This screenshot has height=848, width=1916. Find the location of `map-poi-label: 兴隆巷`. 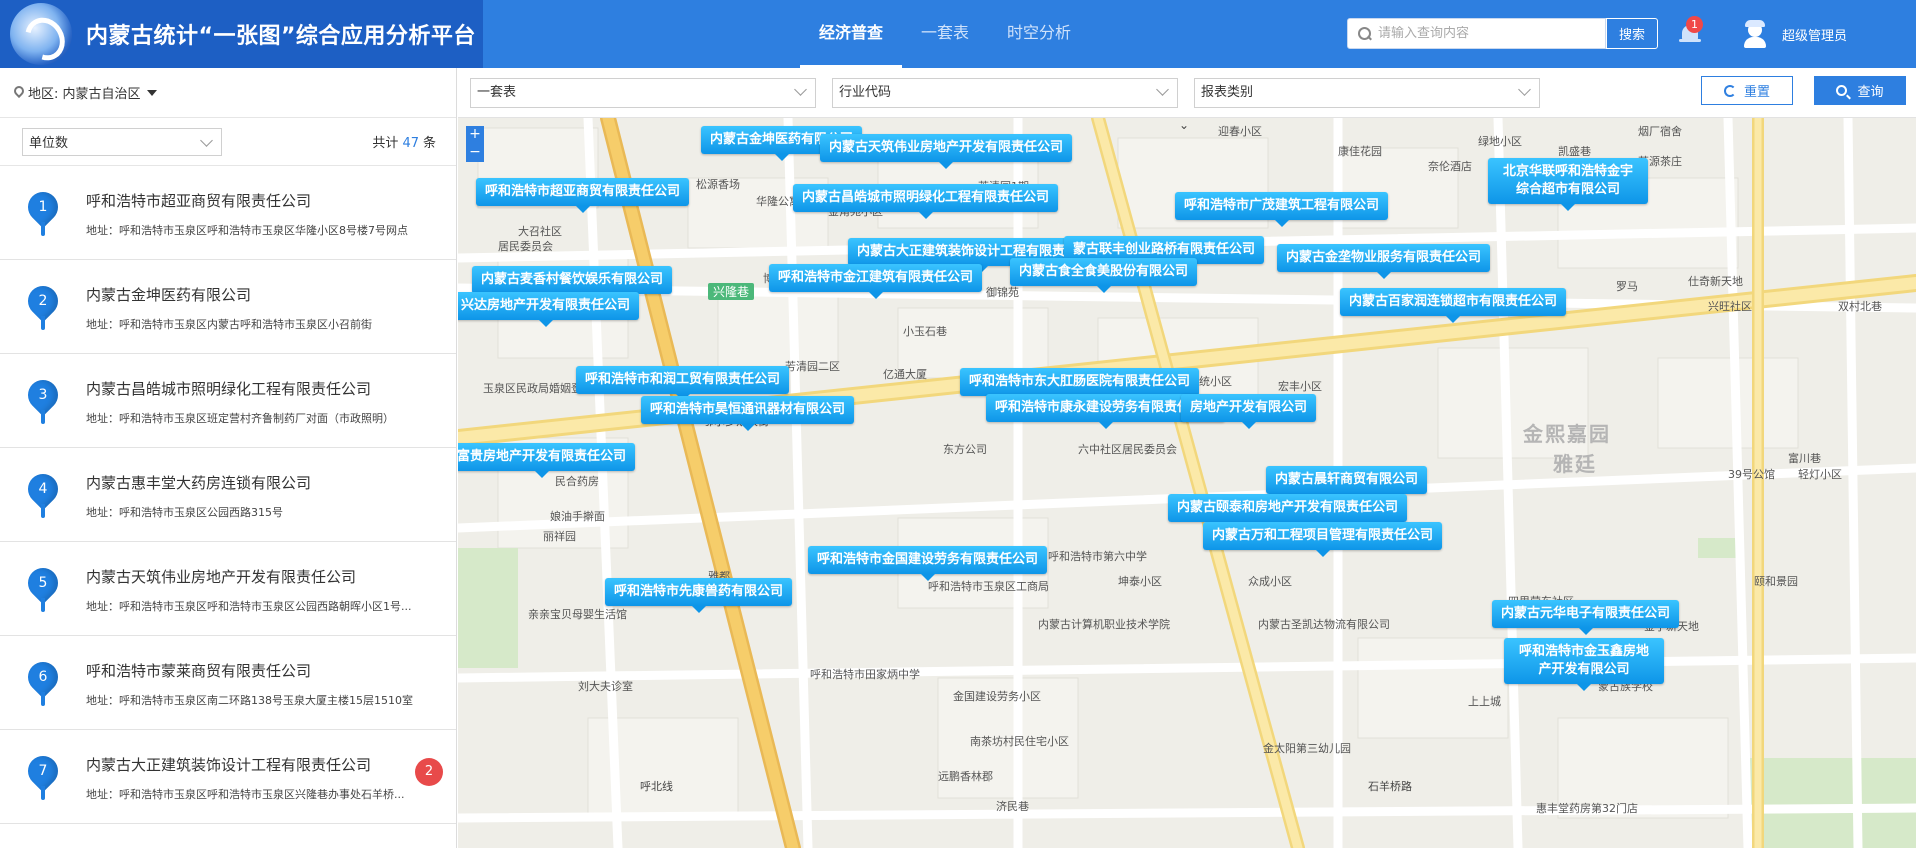

map-poi-label: 兴隆巷 is located at coordinates (731, 291).